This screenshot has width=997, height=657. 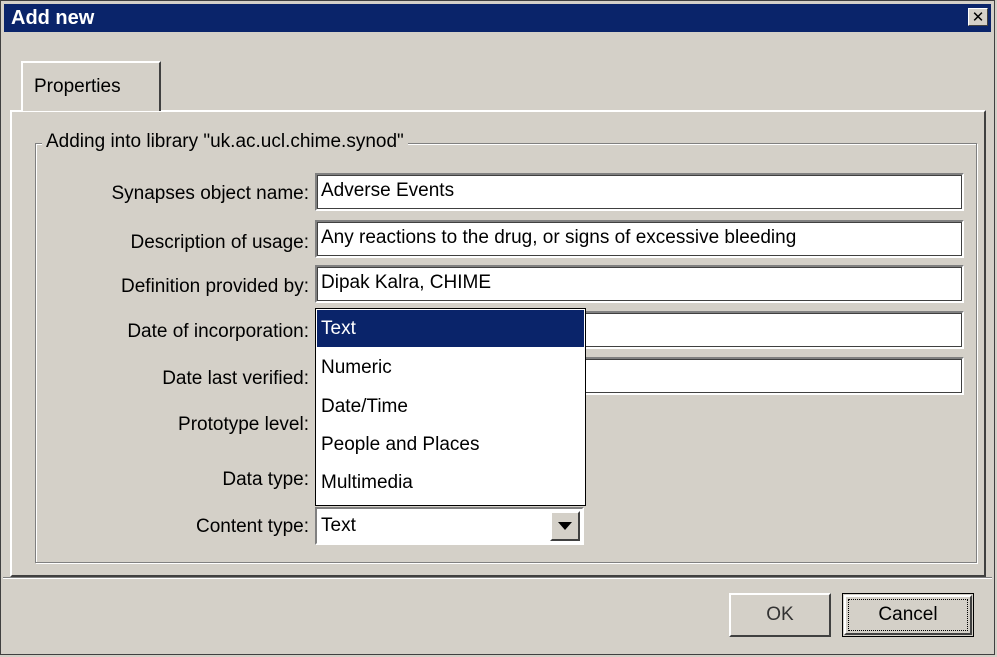 I want to click on content-type-label: Content type:, so click(x=252, y=526).